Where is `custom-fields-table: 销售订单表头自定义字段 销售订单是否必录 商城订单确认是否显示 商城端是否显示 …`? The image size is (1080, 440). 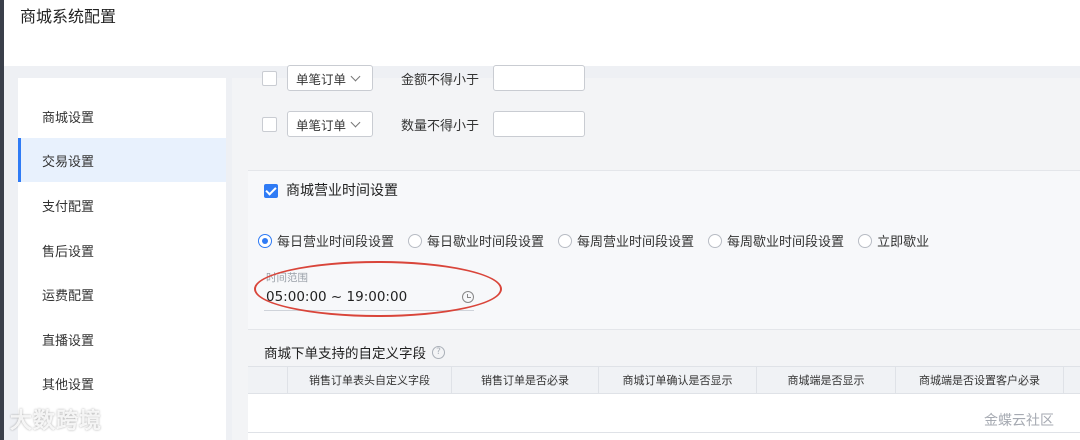 custom-fields-table: 销售订单表头自定义字段 销售订单是否必录 商城订单确认是否显示 商城端是否显示 … is located at coordinates (664, 403).